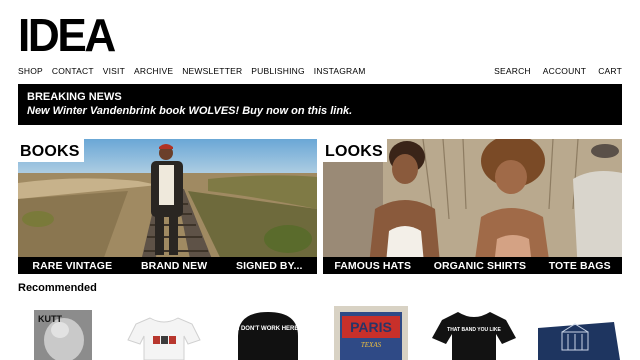  Describe the element at coordinates (153, 71) in the screenshot. I see `nav-archive: ARCHIVE` at that location.